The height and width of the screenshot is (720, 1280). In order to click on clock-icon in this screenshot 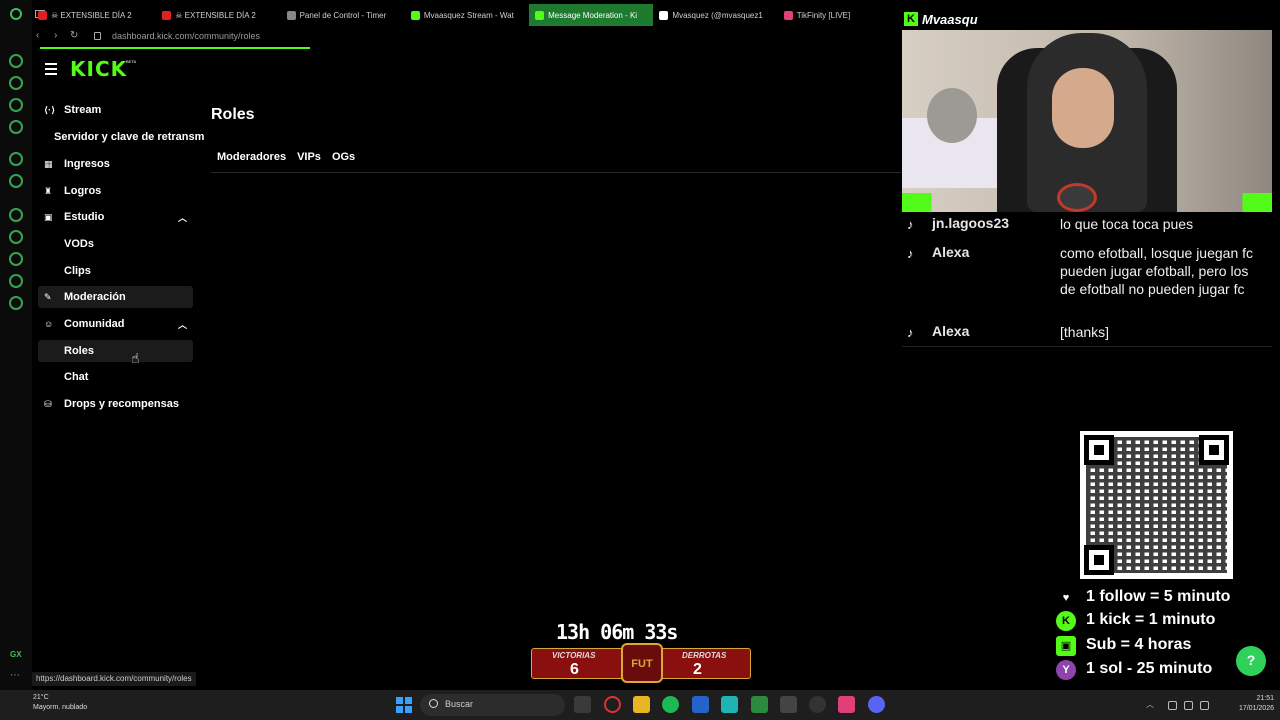, I will do `click(16, 259)`.